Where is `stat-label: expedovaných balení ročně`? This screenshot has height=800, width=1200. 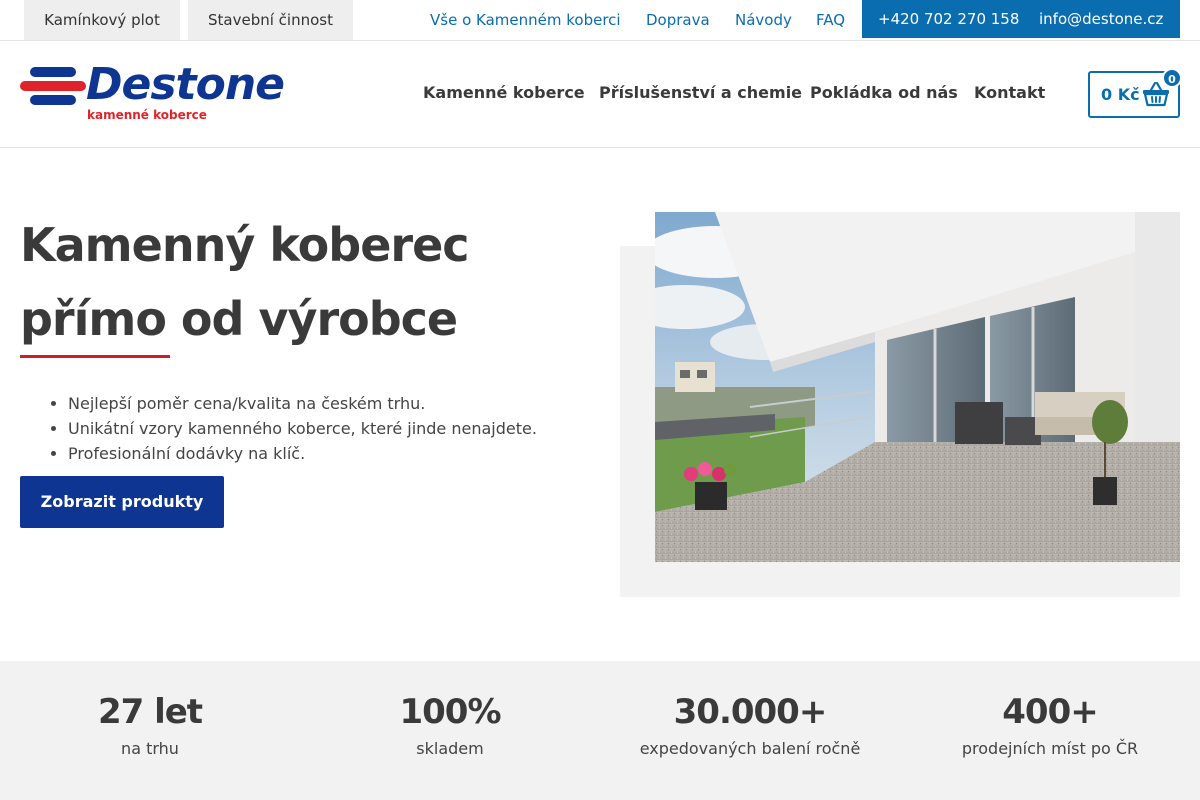 stat-label: expedovaných balení ročně is located at coordinates (750, 748).